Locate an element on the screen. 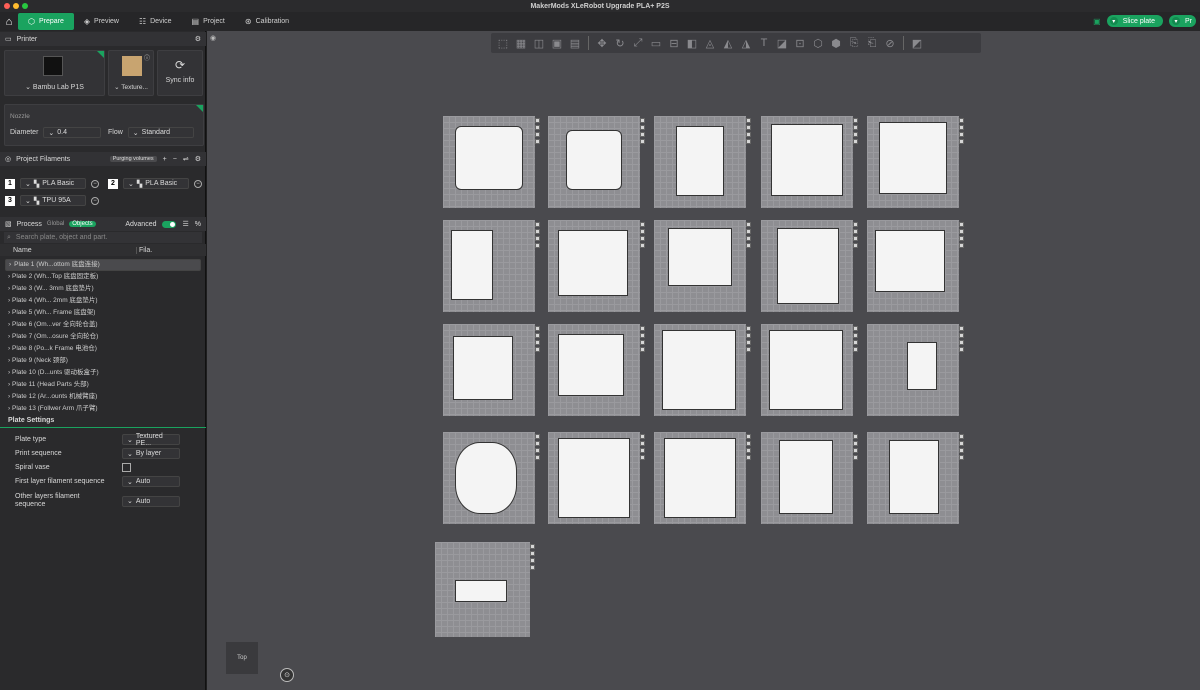 The height and width of the screenshot is (690, 1200). list-item: › Plate 9 (Neck 颈部) is located at coordinates (103, 361).